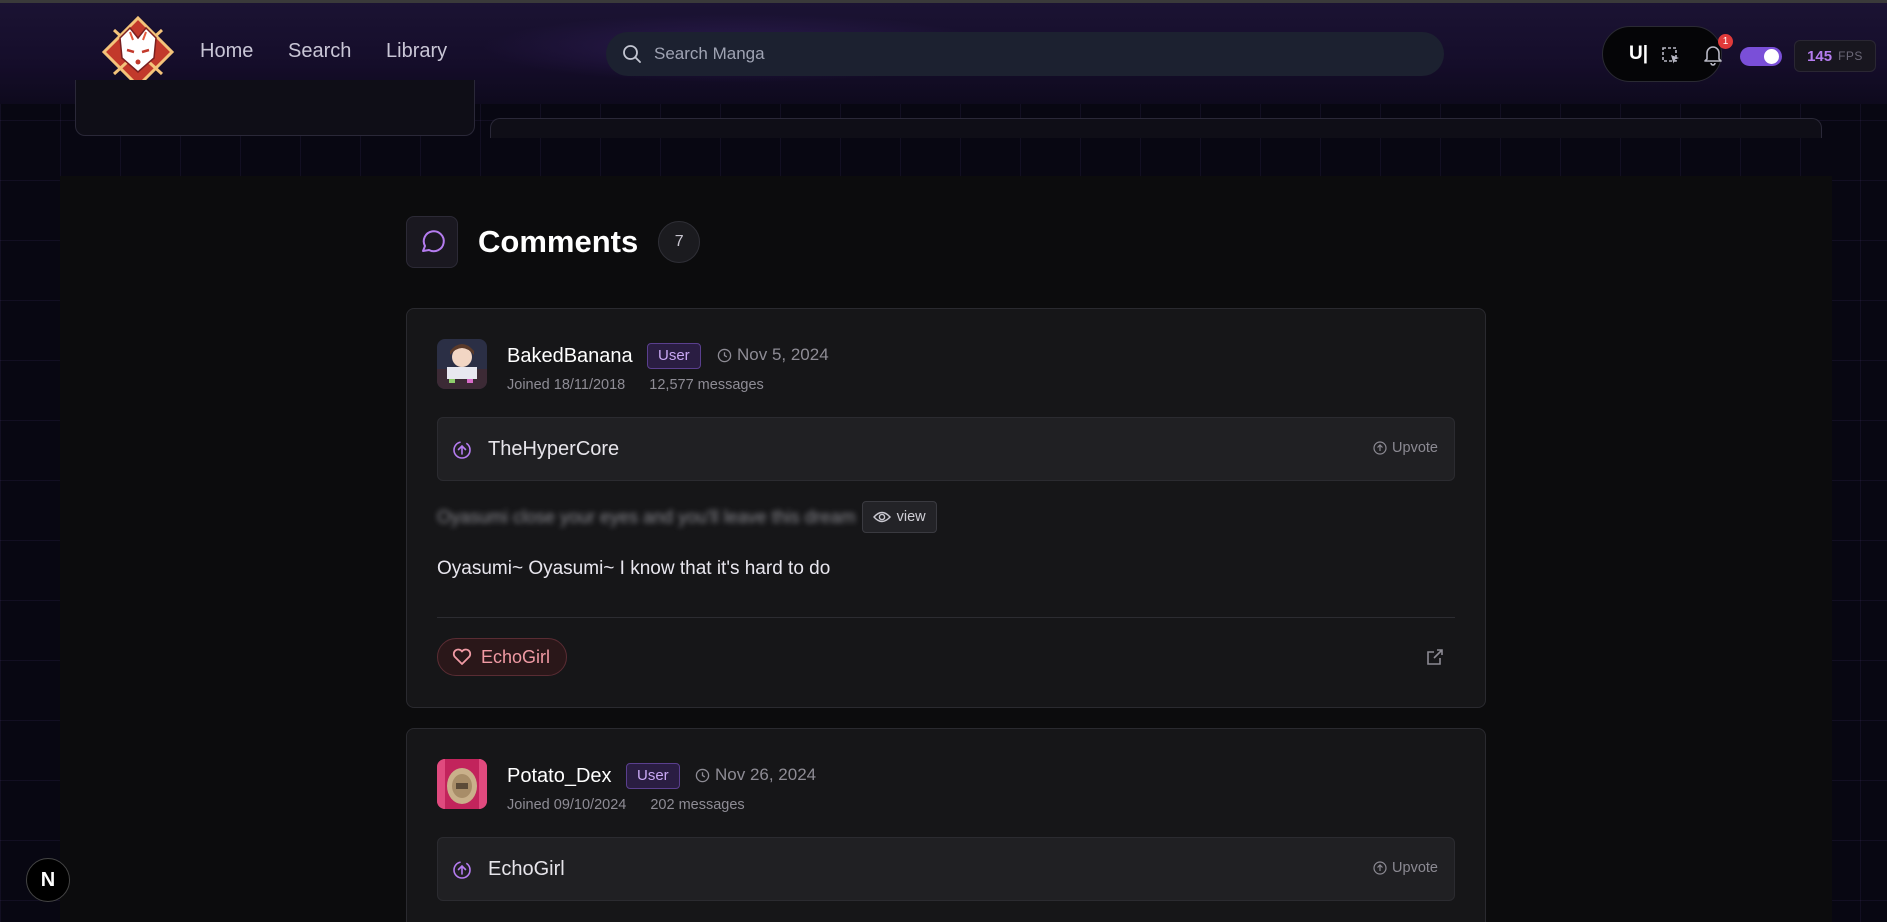 The image size is (1887, 922). What do you see at coordinates (1156, 128) in the screenshot?
I see `content-card` at bounding box center [1156, 128].